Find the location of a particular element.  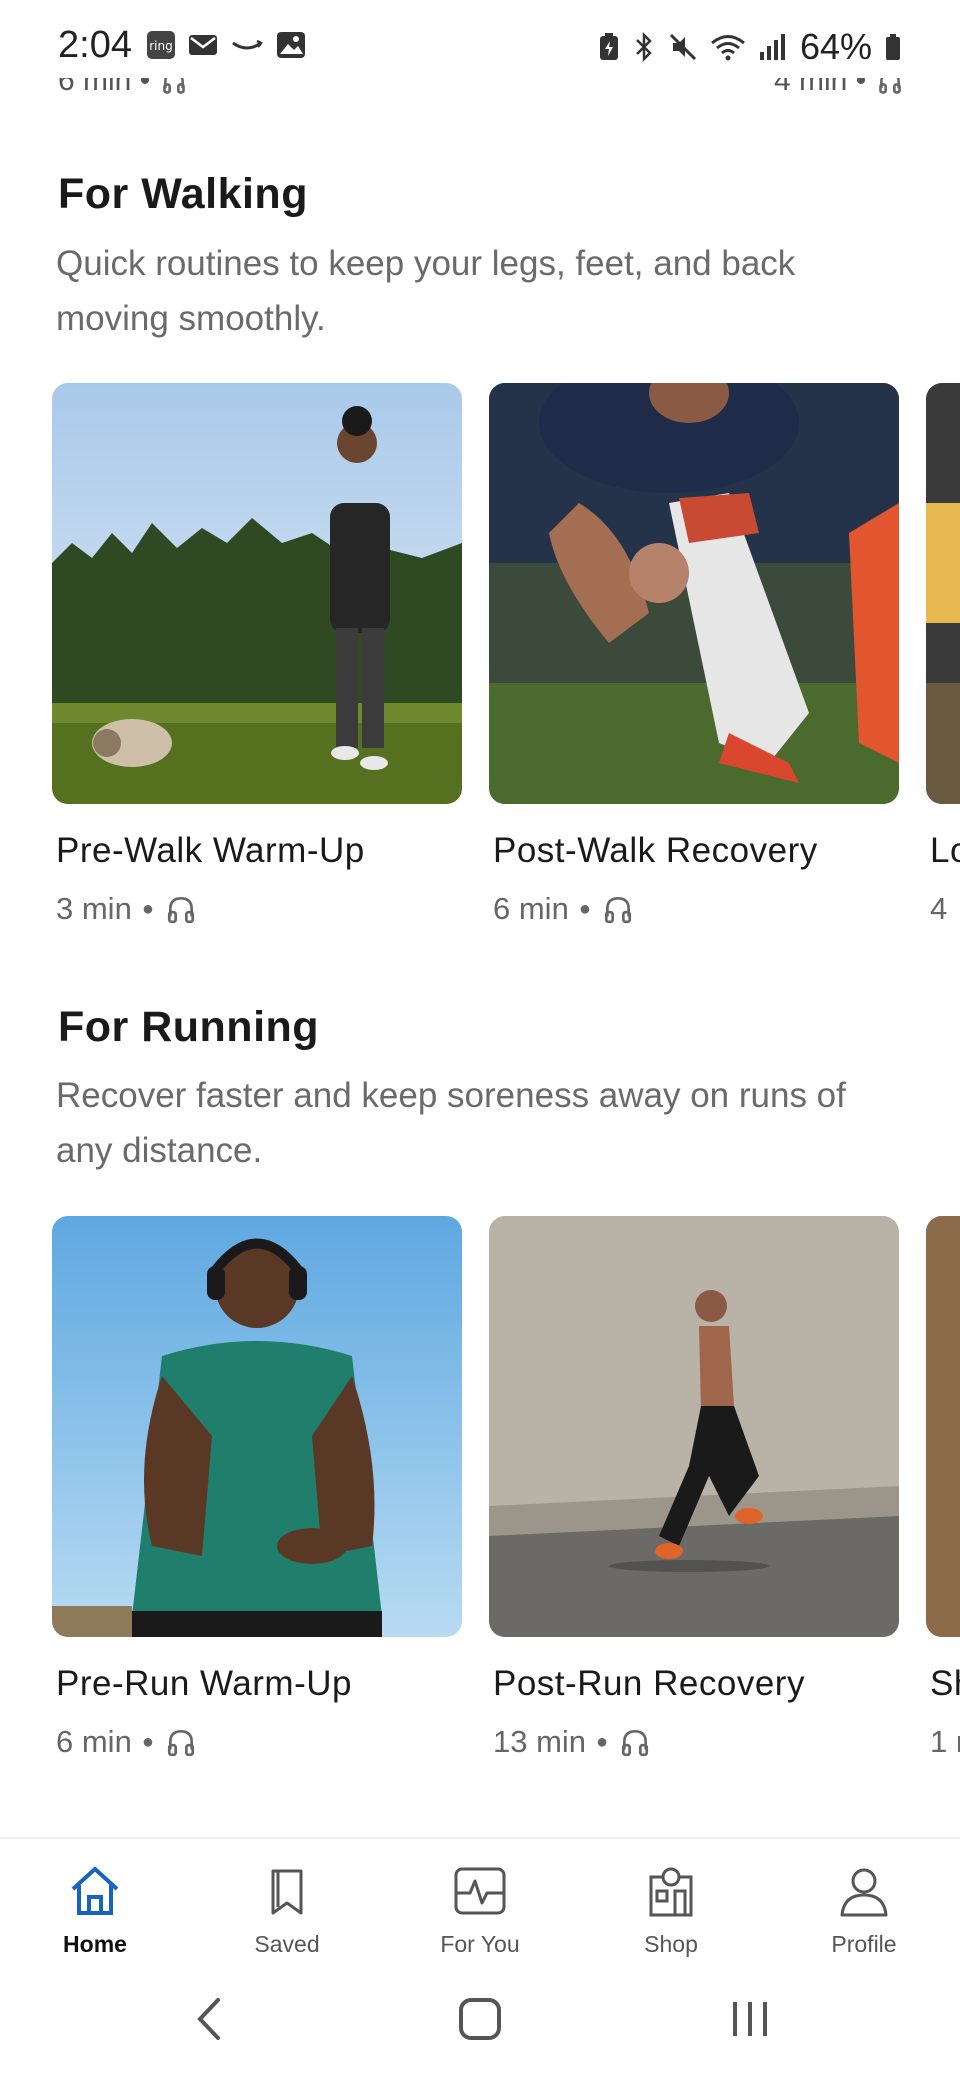

card-partial-running: Sh 1 r is located at coordinates (943, 1487).